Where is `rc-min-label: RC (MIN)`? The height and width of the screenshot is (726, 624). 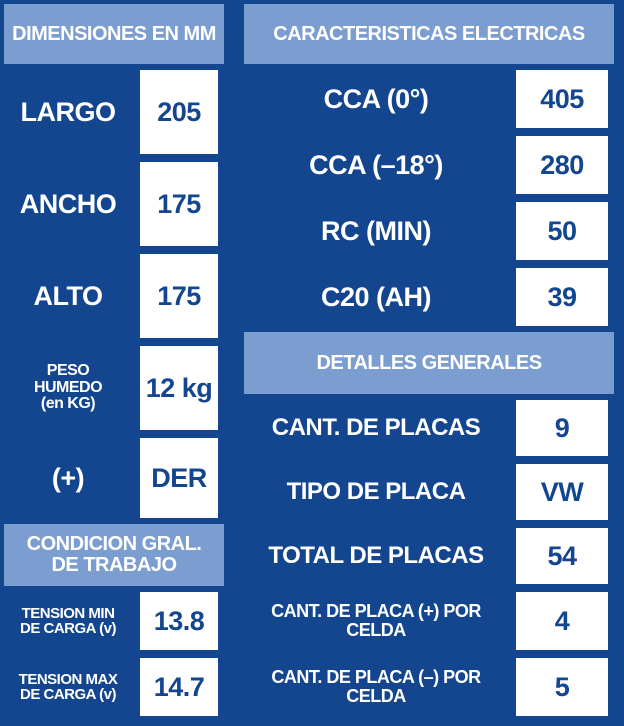
rc-min-label: RC (MIN) is located at coordinates (376, 231).